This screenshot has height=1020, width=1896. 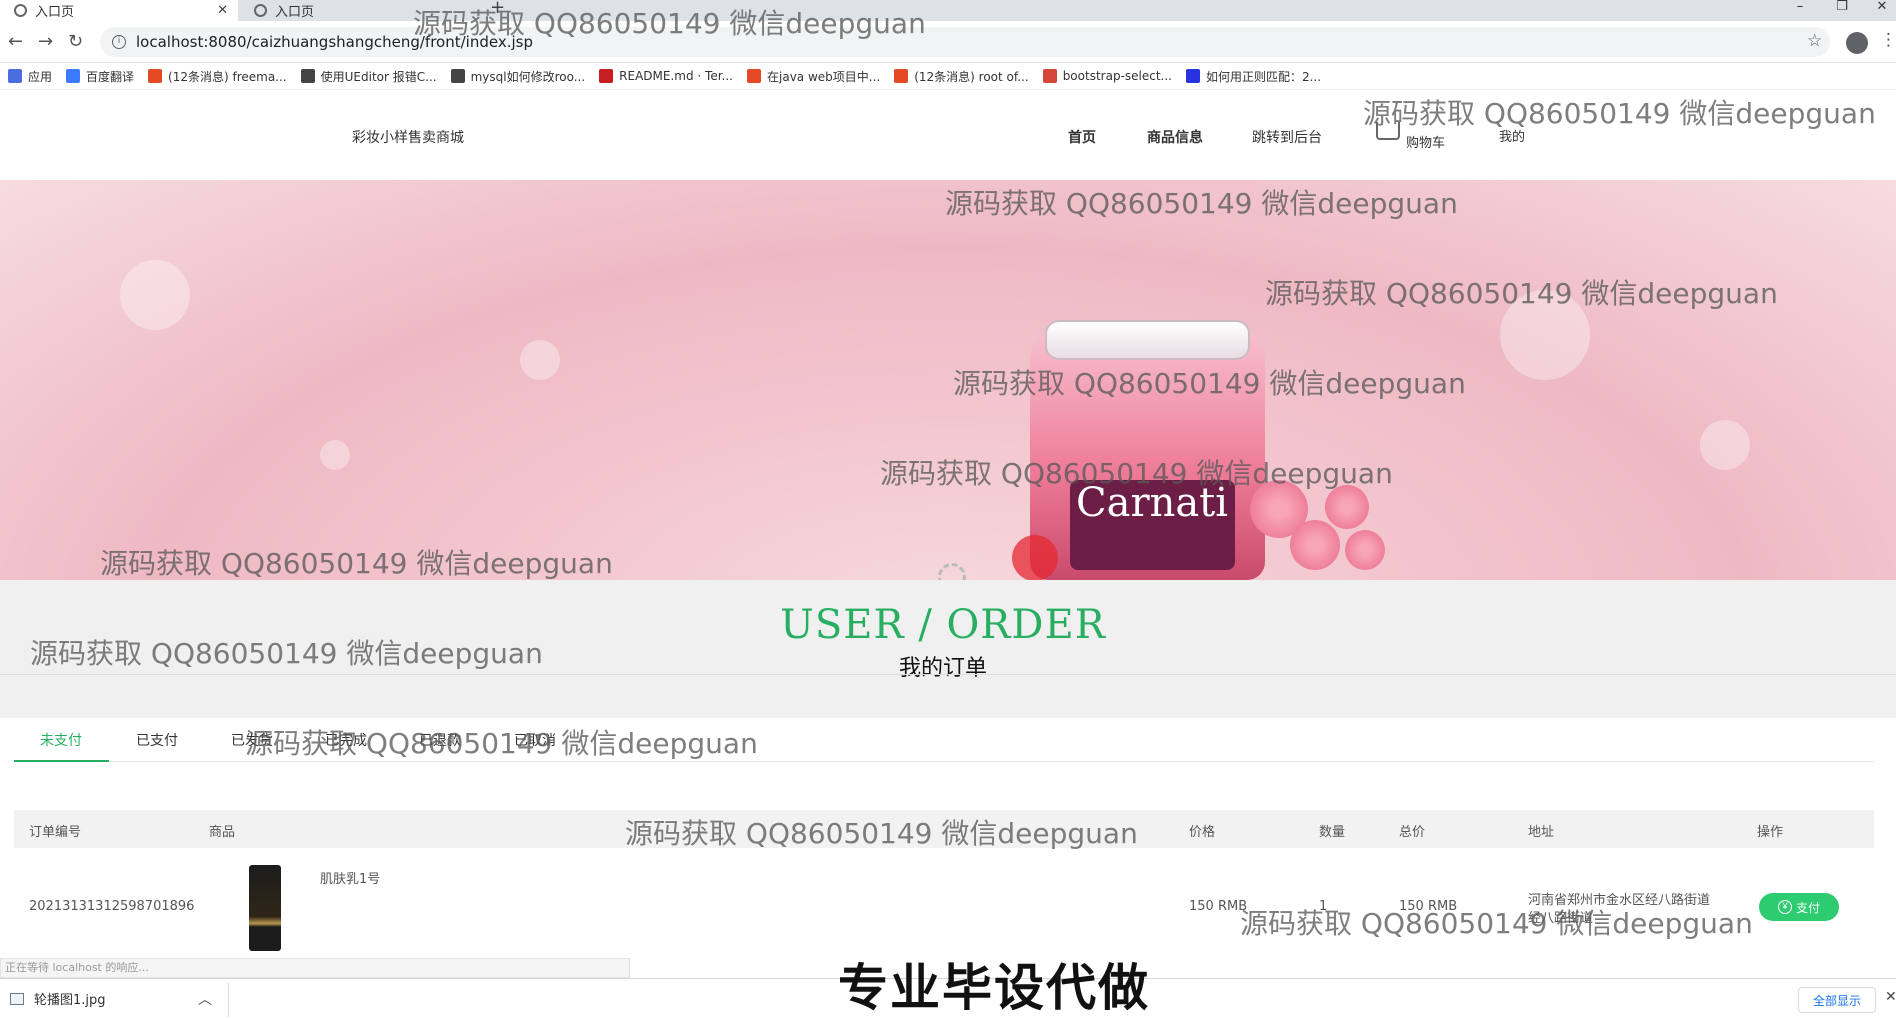 What do you see at coordinates (1879, 10) in the screenshot?
I see `close-window-button: ✕` at bounding box center [1879, 10].